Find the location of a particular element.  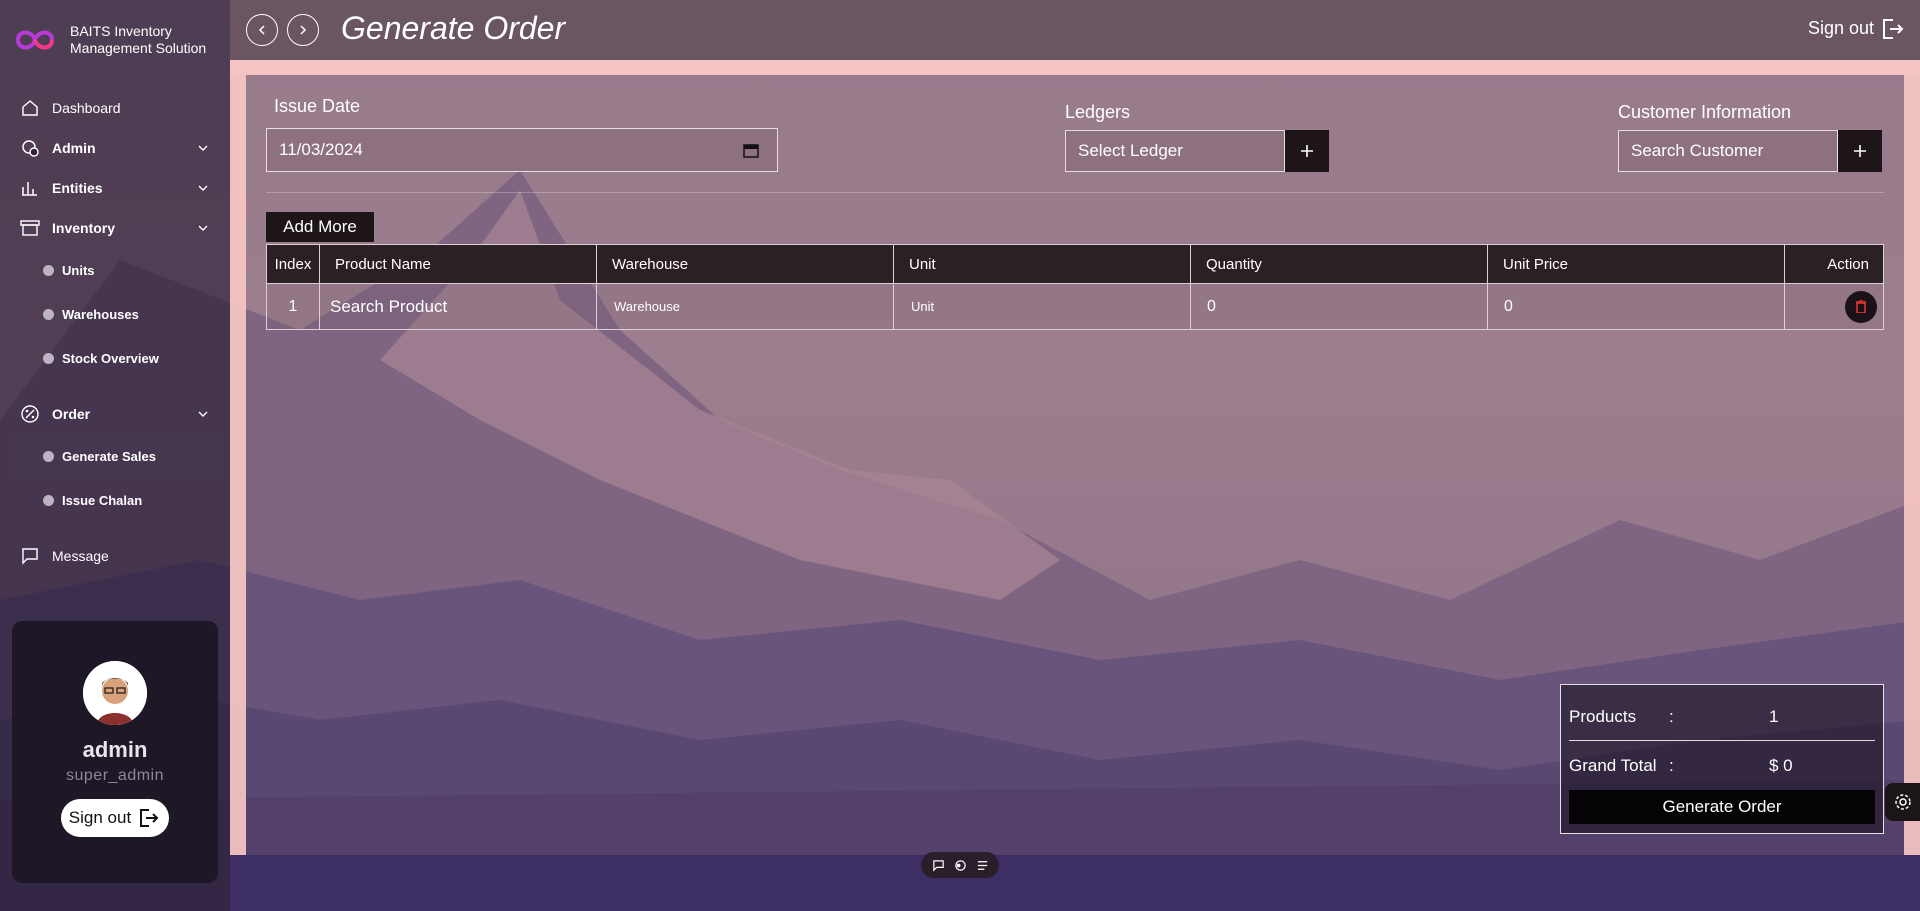

sidebar-item-message: Message is located at coordinates (115, 556).